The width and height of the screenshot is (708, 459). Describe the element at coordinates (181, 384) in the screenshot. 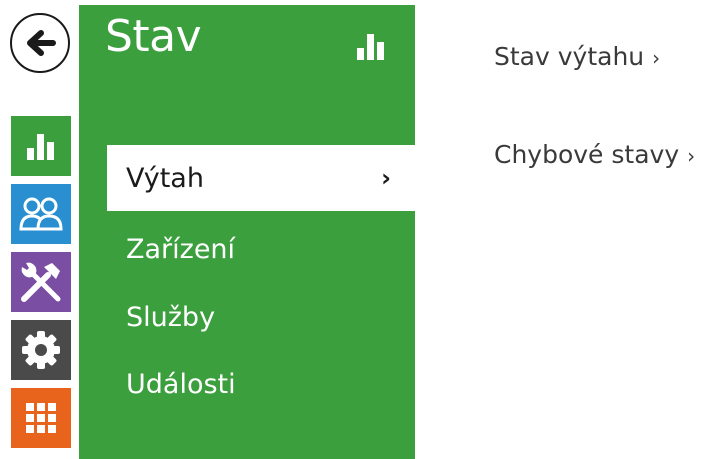

I see `menu-item-label: Události` at that location.